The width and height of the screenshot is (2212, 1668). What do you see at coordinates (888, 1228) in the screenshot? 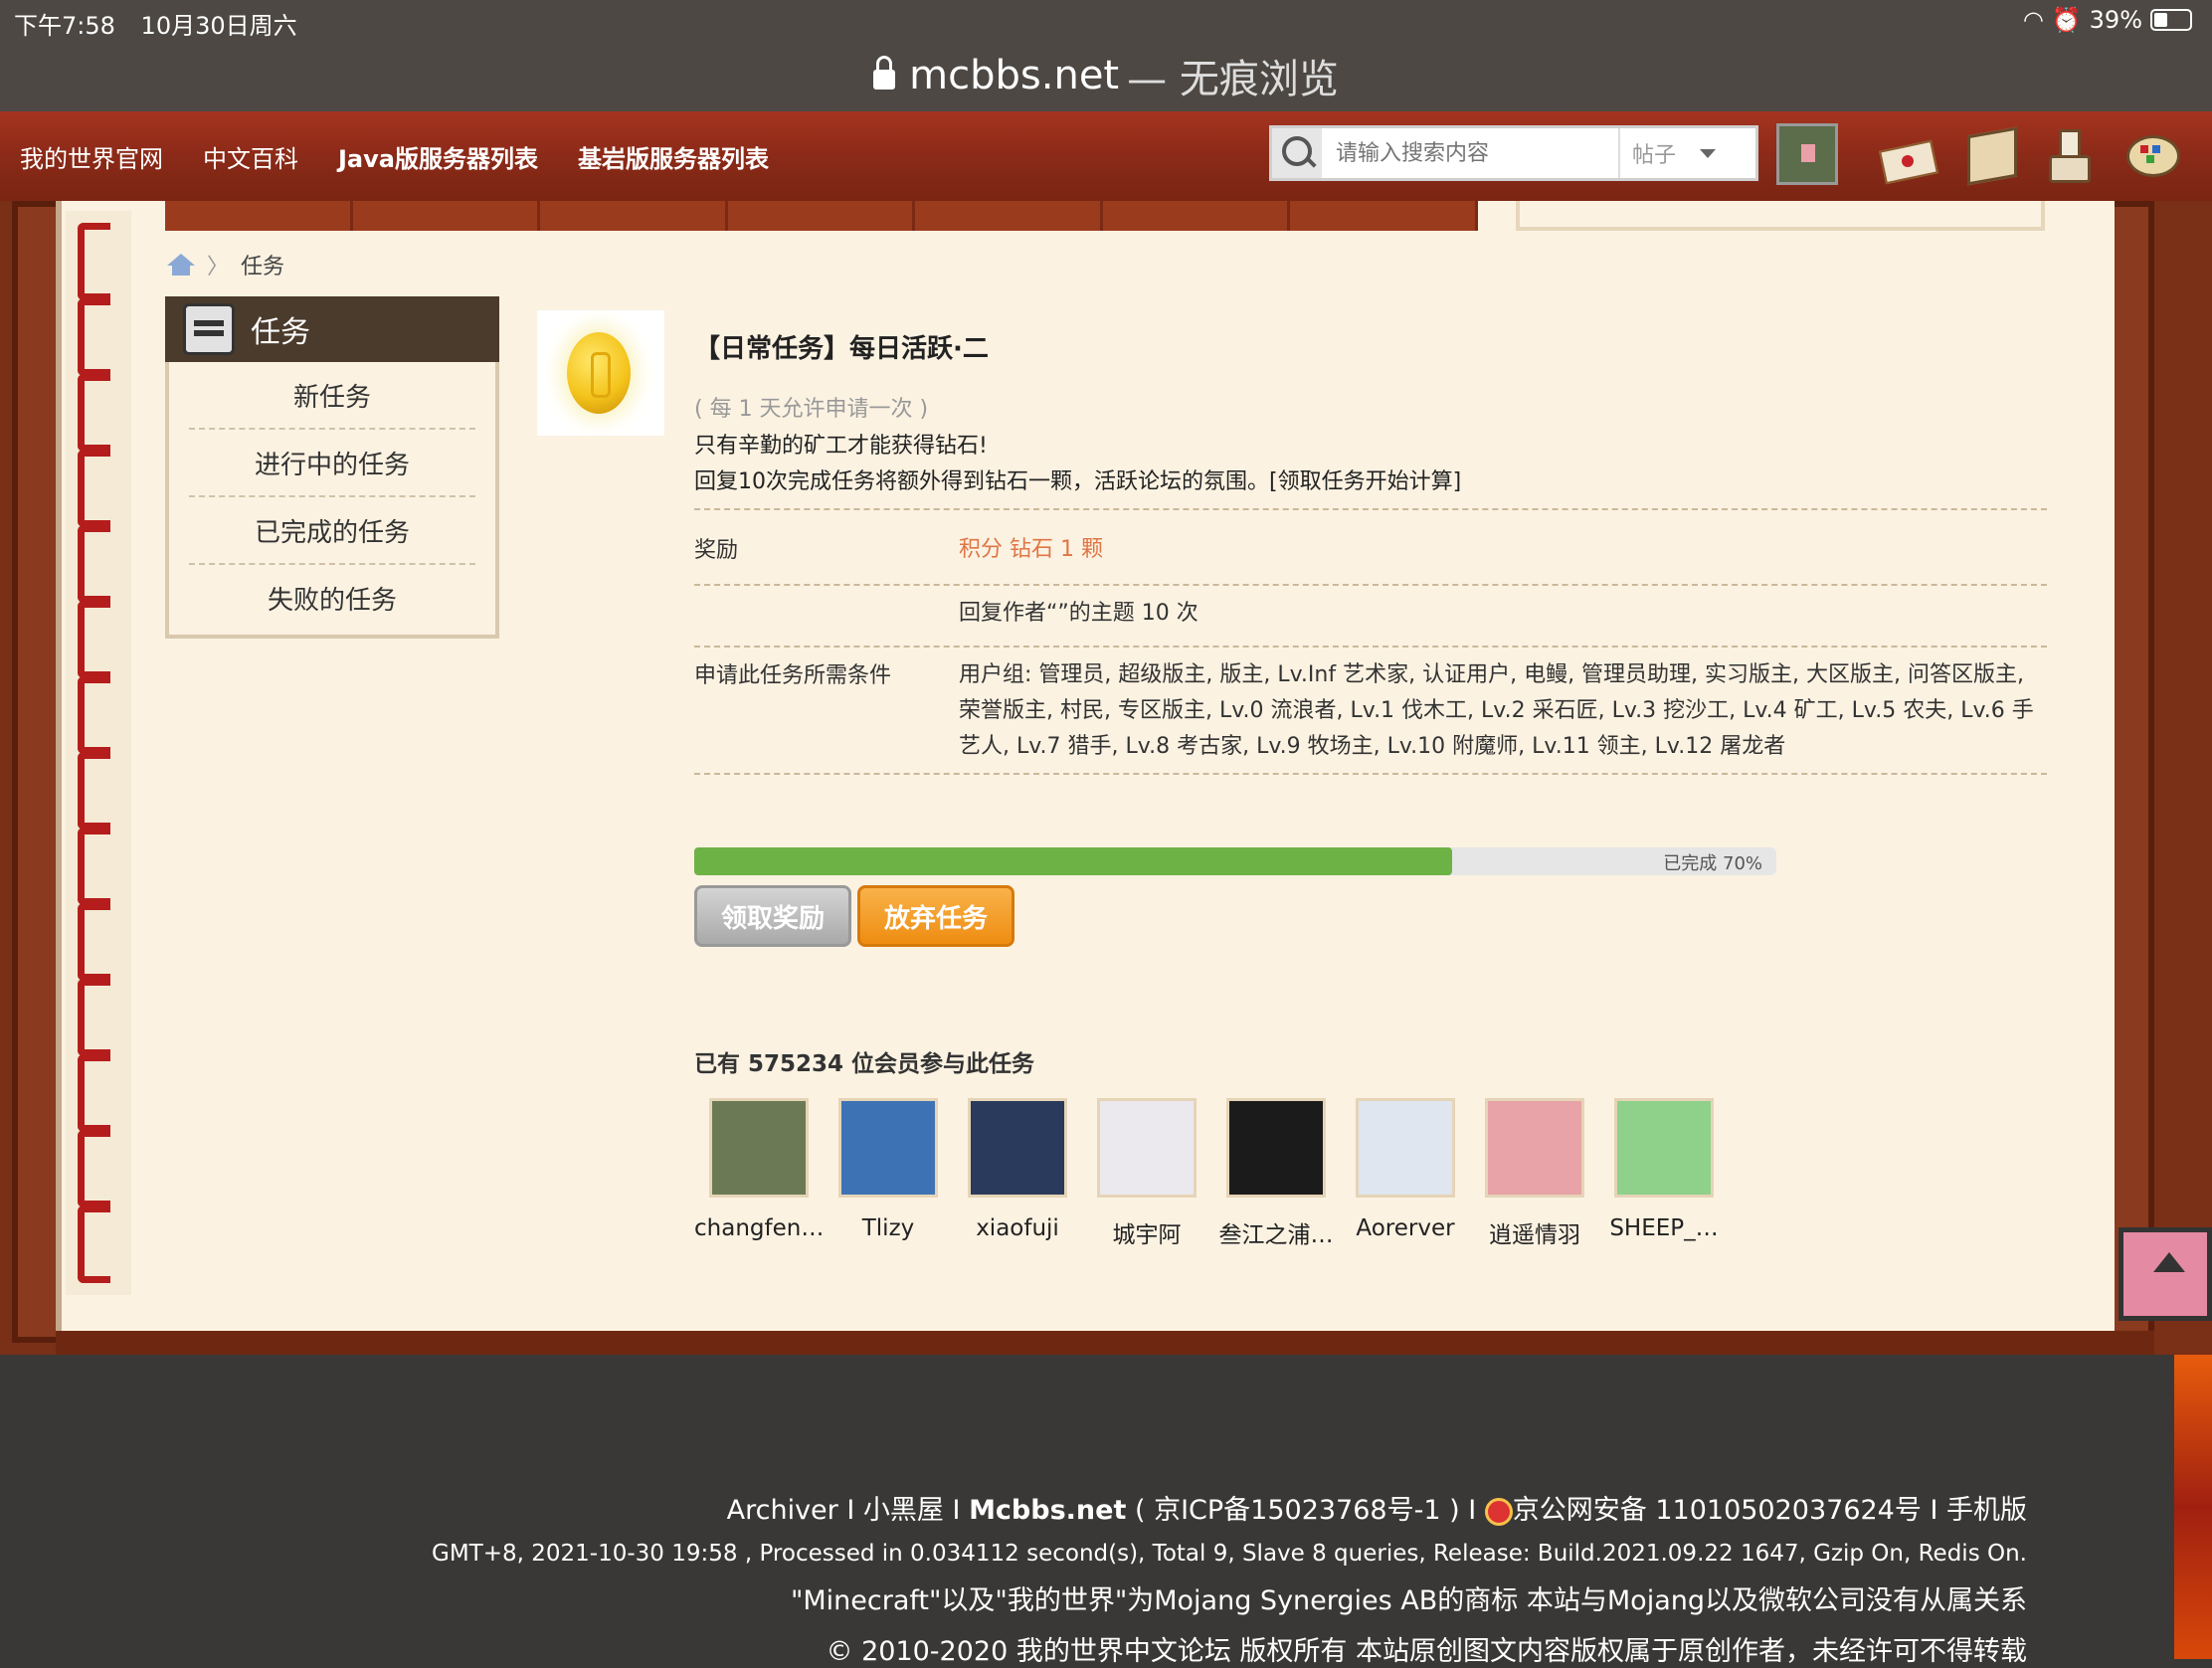
I see `member-name: Tlizy` at bounding box center [888, 1228].